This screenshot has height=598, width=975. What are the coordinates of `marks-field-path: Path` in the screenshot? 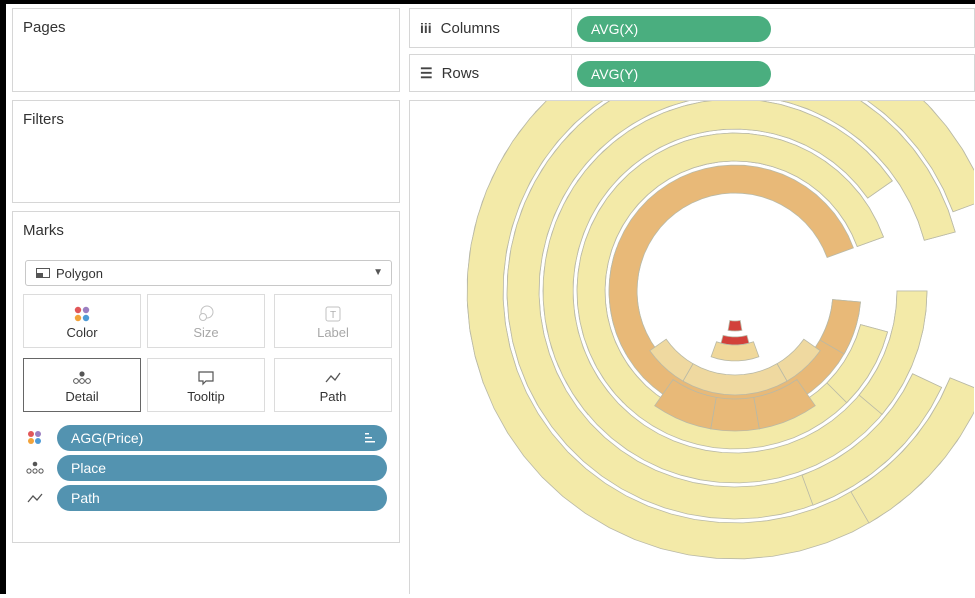 It's located at (212, 498).